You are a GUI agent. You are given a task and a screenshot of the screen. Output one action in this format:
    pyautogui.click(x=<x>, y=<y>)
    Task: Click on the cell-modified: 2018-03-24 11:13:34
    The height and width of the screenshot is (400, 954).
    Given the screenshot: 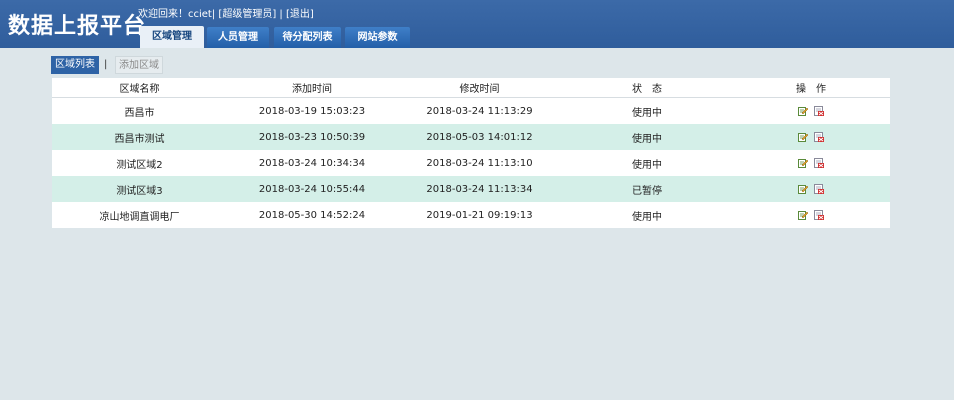 What is the action you would take?
    pyautogui.click(x=479, y=189)
    